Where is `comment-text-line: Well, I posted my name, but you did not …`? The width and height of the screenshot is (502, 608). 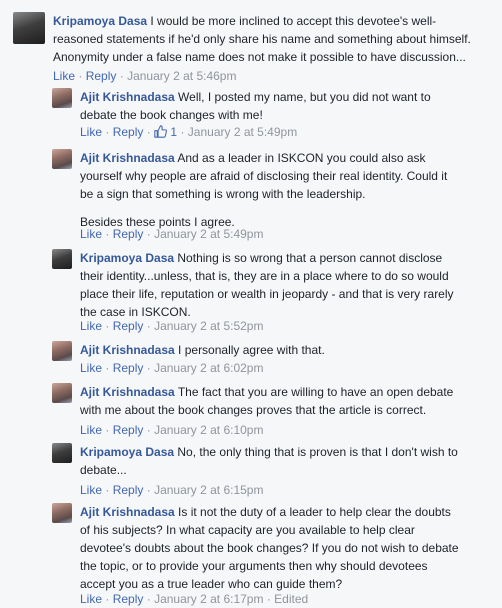 comment-text-line: Well, I posted my name, but you did not … is located at coordinates (304, 97).